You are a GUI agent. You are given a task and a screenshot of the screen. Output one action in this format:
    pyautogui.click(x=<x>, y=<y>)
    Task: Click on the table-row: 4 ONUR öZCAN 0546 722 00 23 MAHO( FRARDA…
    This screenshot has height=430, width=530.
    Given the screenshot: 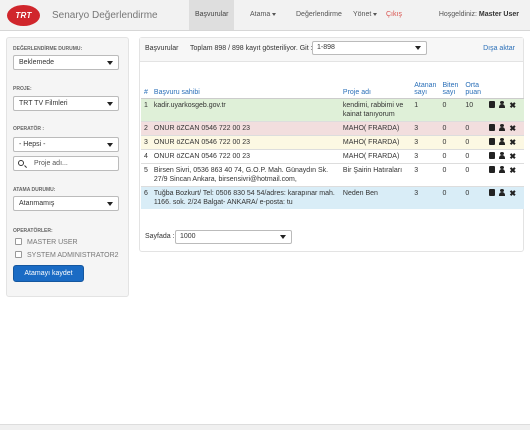 What is the action you would take?
    pyautogui.click(x=332, y=155)
    